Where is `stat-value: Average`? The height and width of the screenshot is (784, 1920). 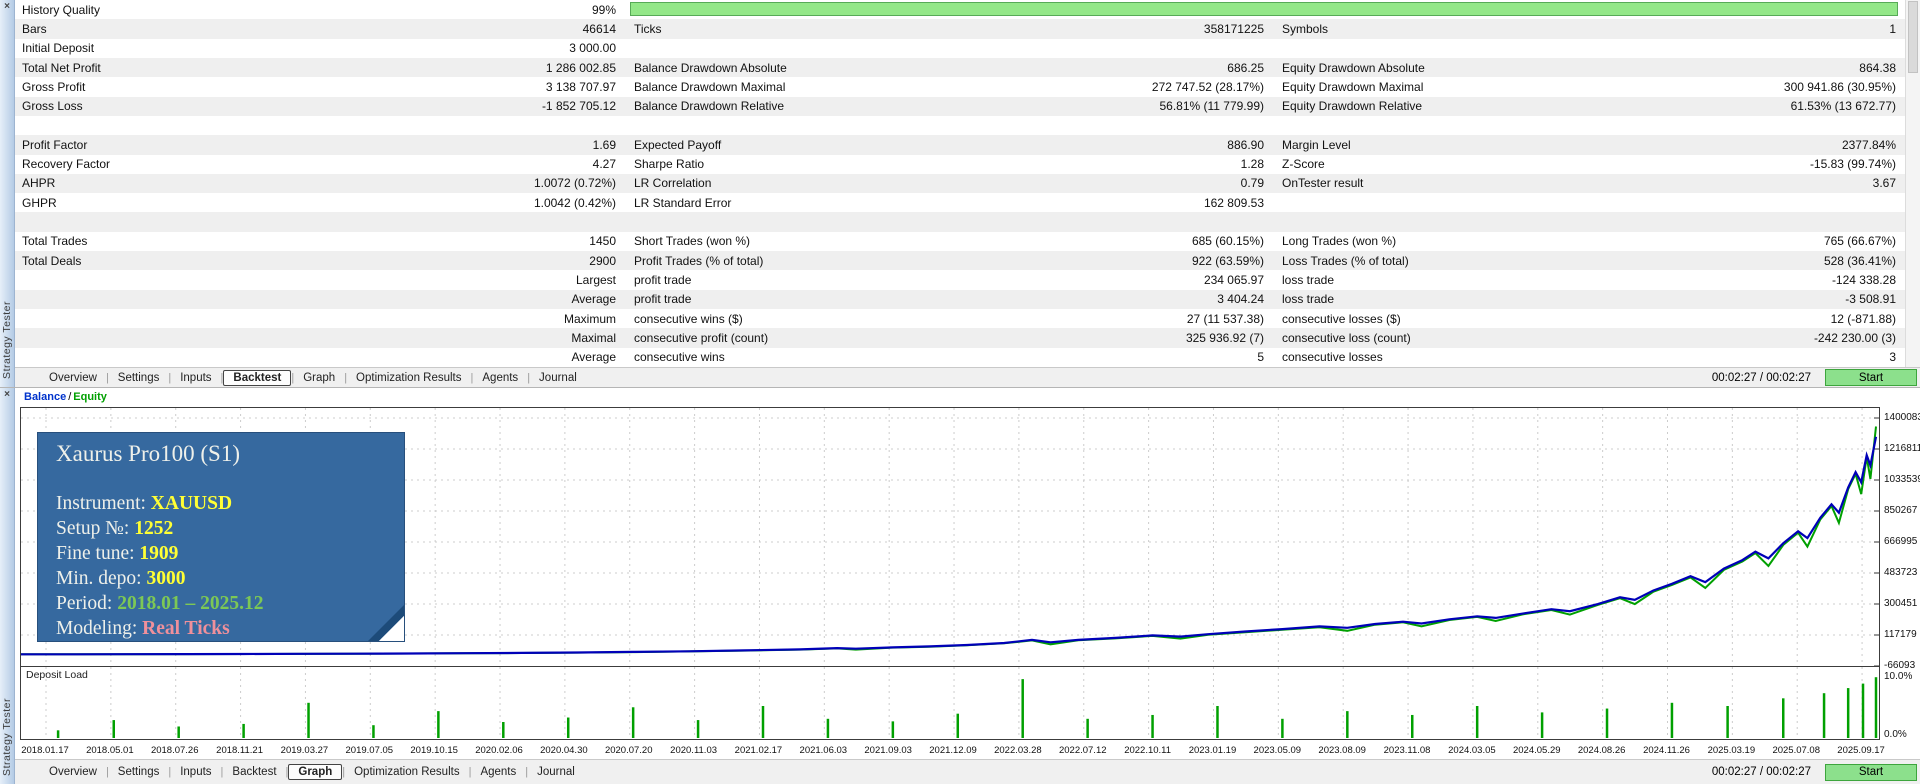
stat-value: Average is located at coordinates (593, 357).